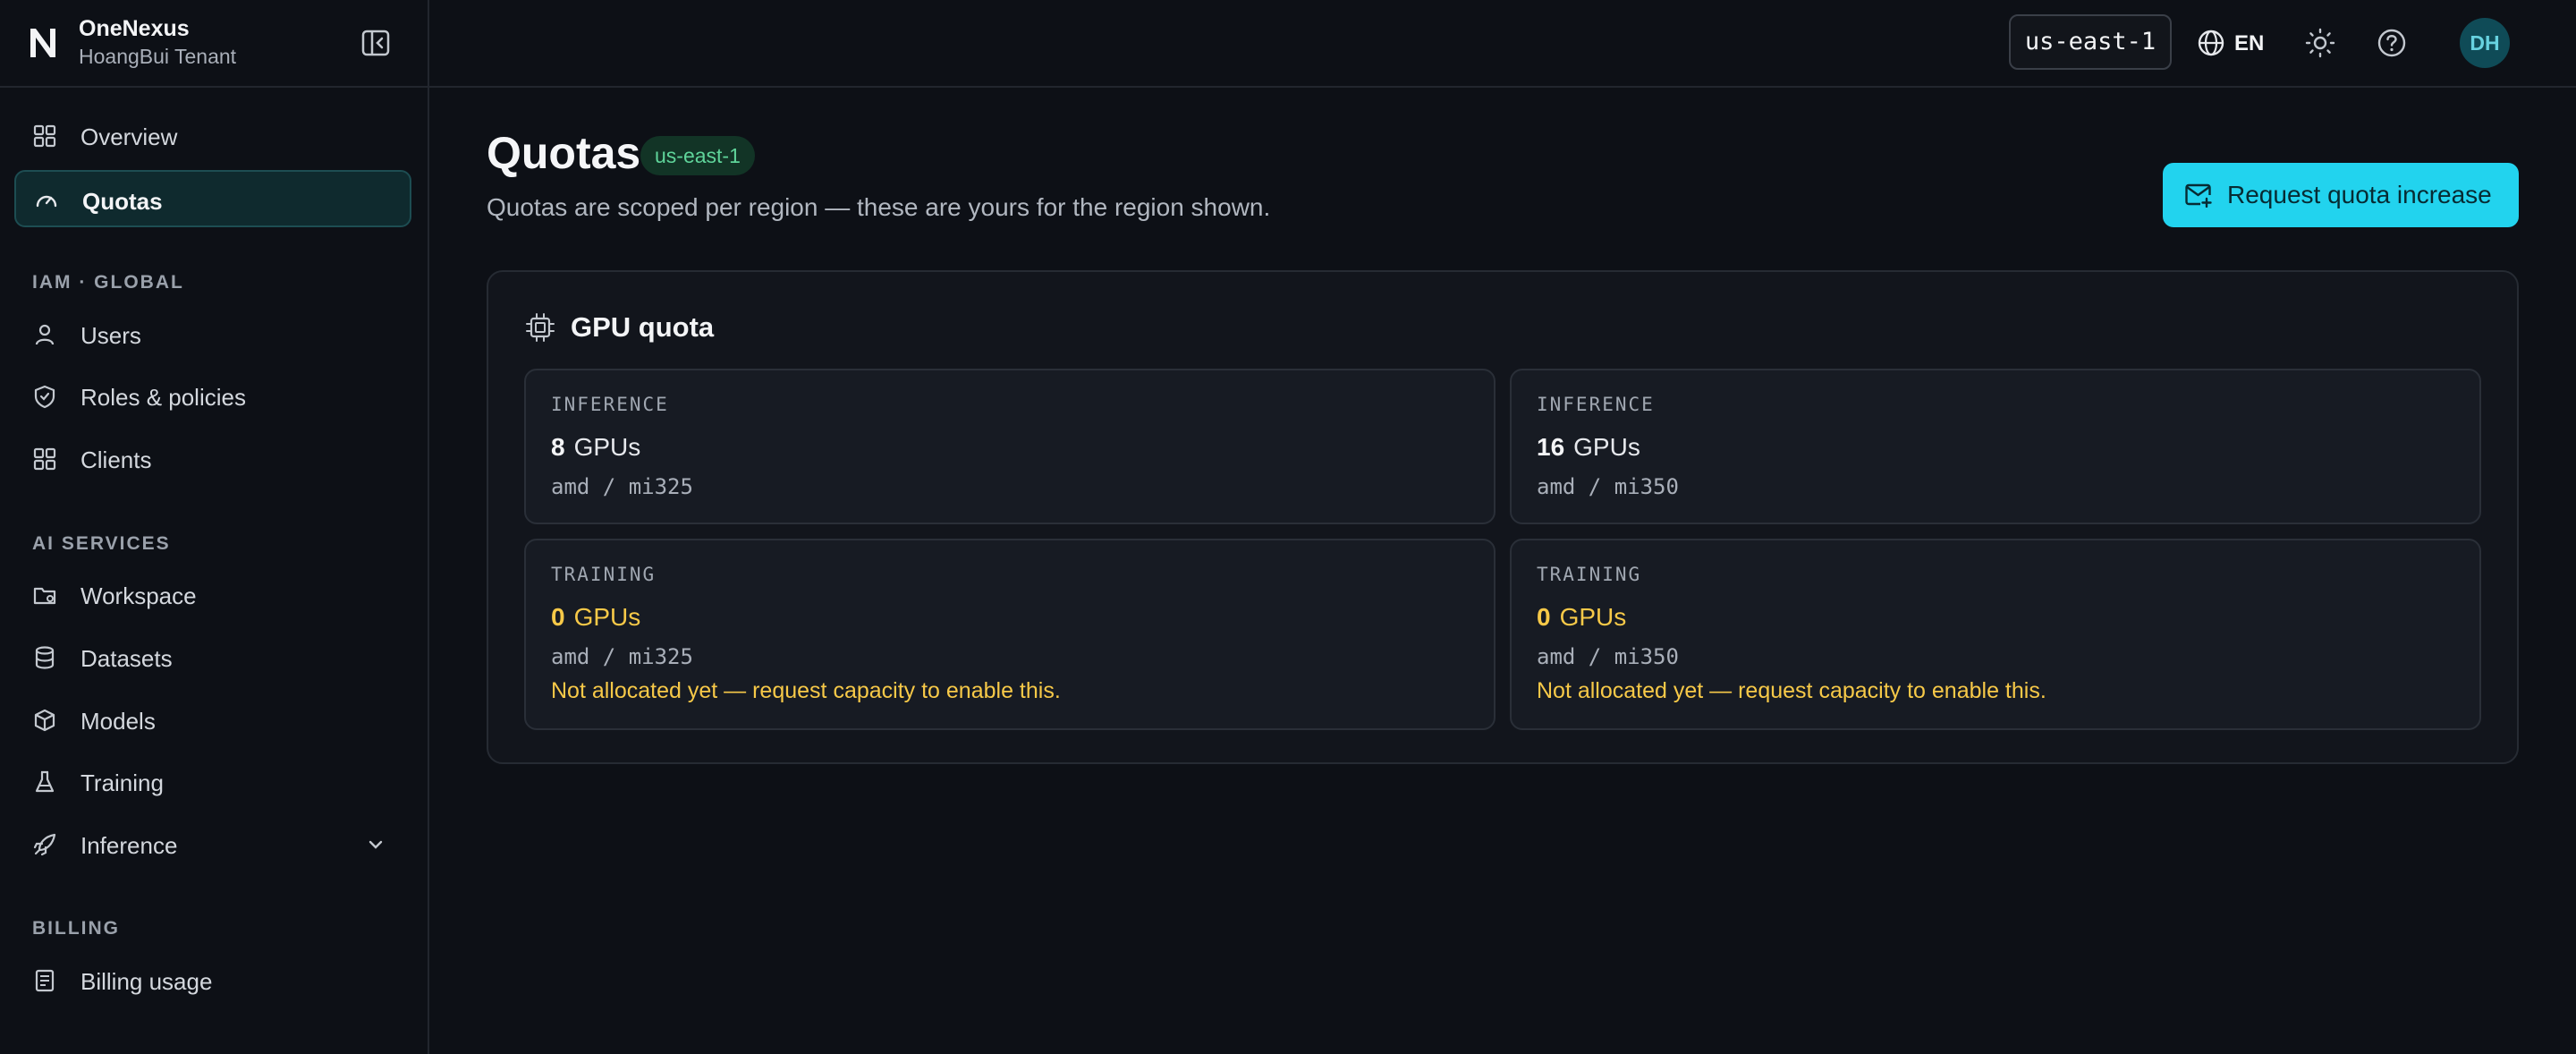 This screenshot has height=1054, width=2576. Describe the element at coordinates (2485, 43) in the screenshot. I see `avatar: DH` at that location.